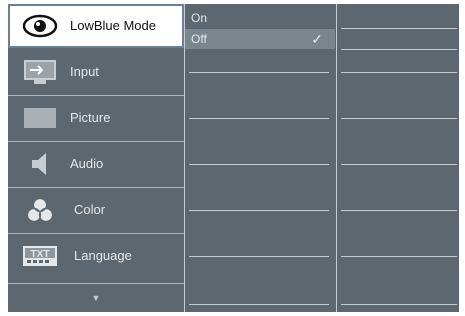 Image resolution: width=465 pixels, height=316 pixels. Describe the element at coordinates (113, 25) in the screenshot. I see `menu-item-label: LowBlue Mode` at that location.